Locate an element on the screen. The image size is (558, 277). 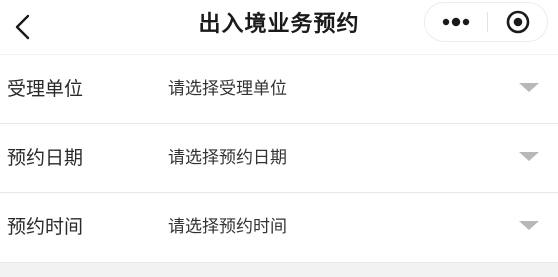
close-button is located at coordinates (518, 22).